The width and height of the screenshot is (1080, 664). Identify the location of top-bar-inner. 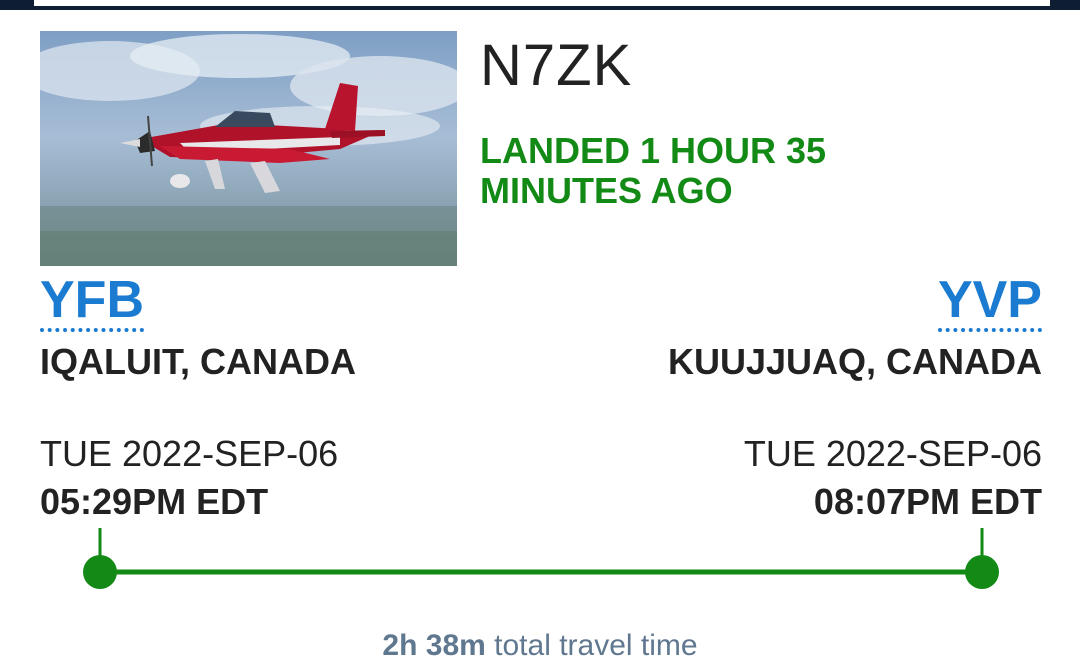
(542, 3).